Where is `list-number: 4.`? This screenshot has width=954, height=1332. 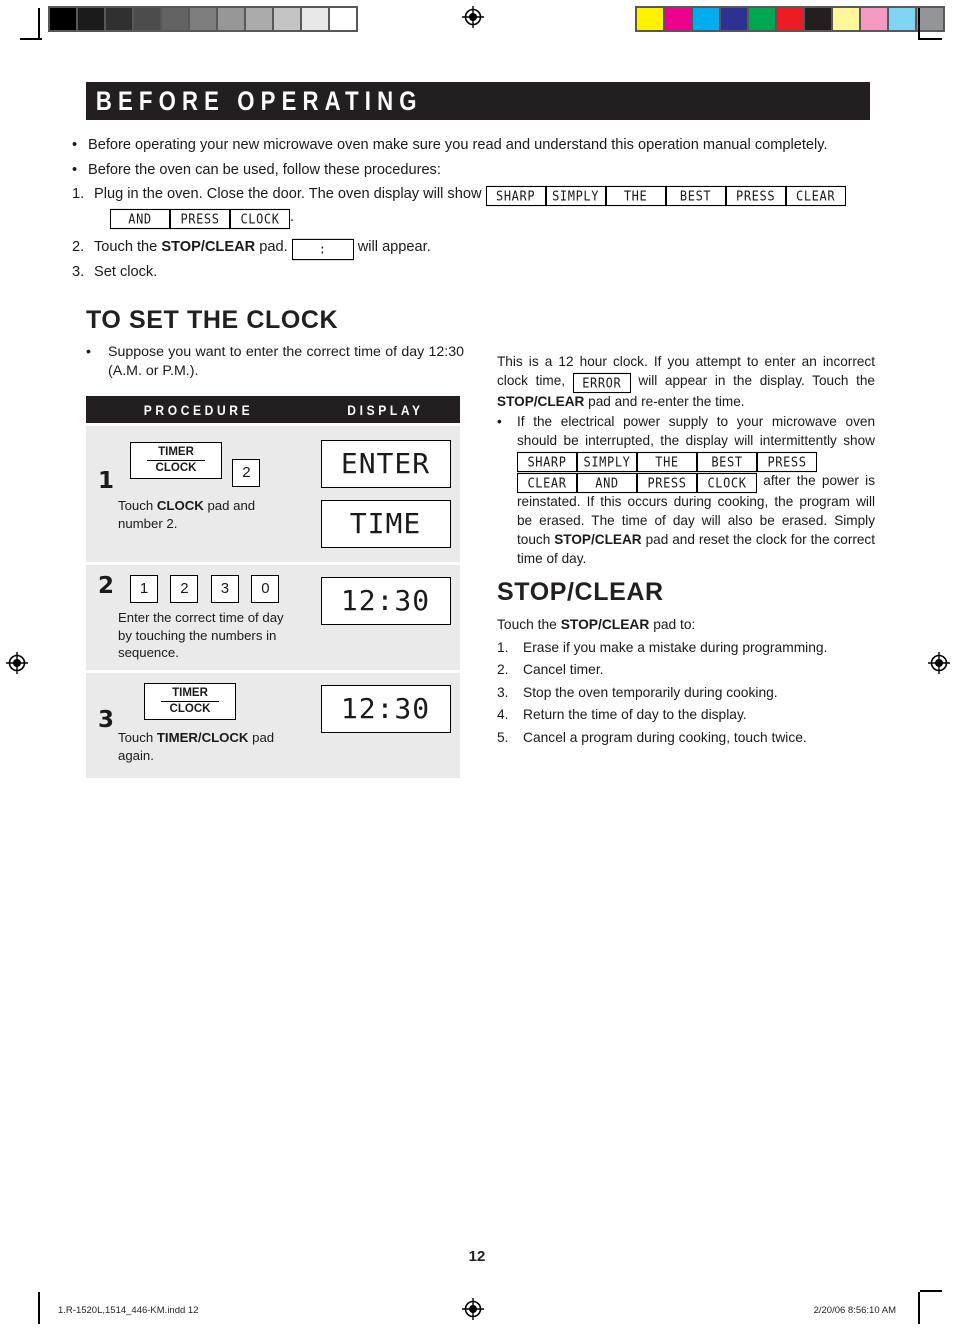 list-number: 4. is located at coordinates (503, 715).